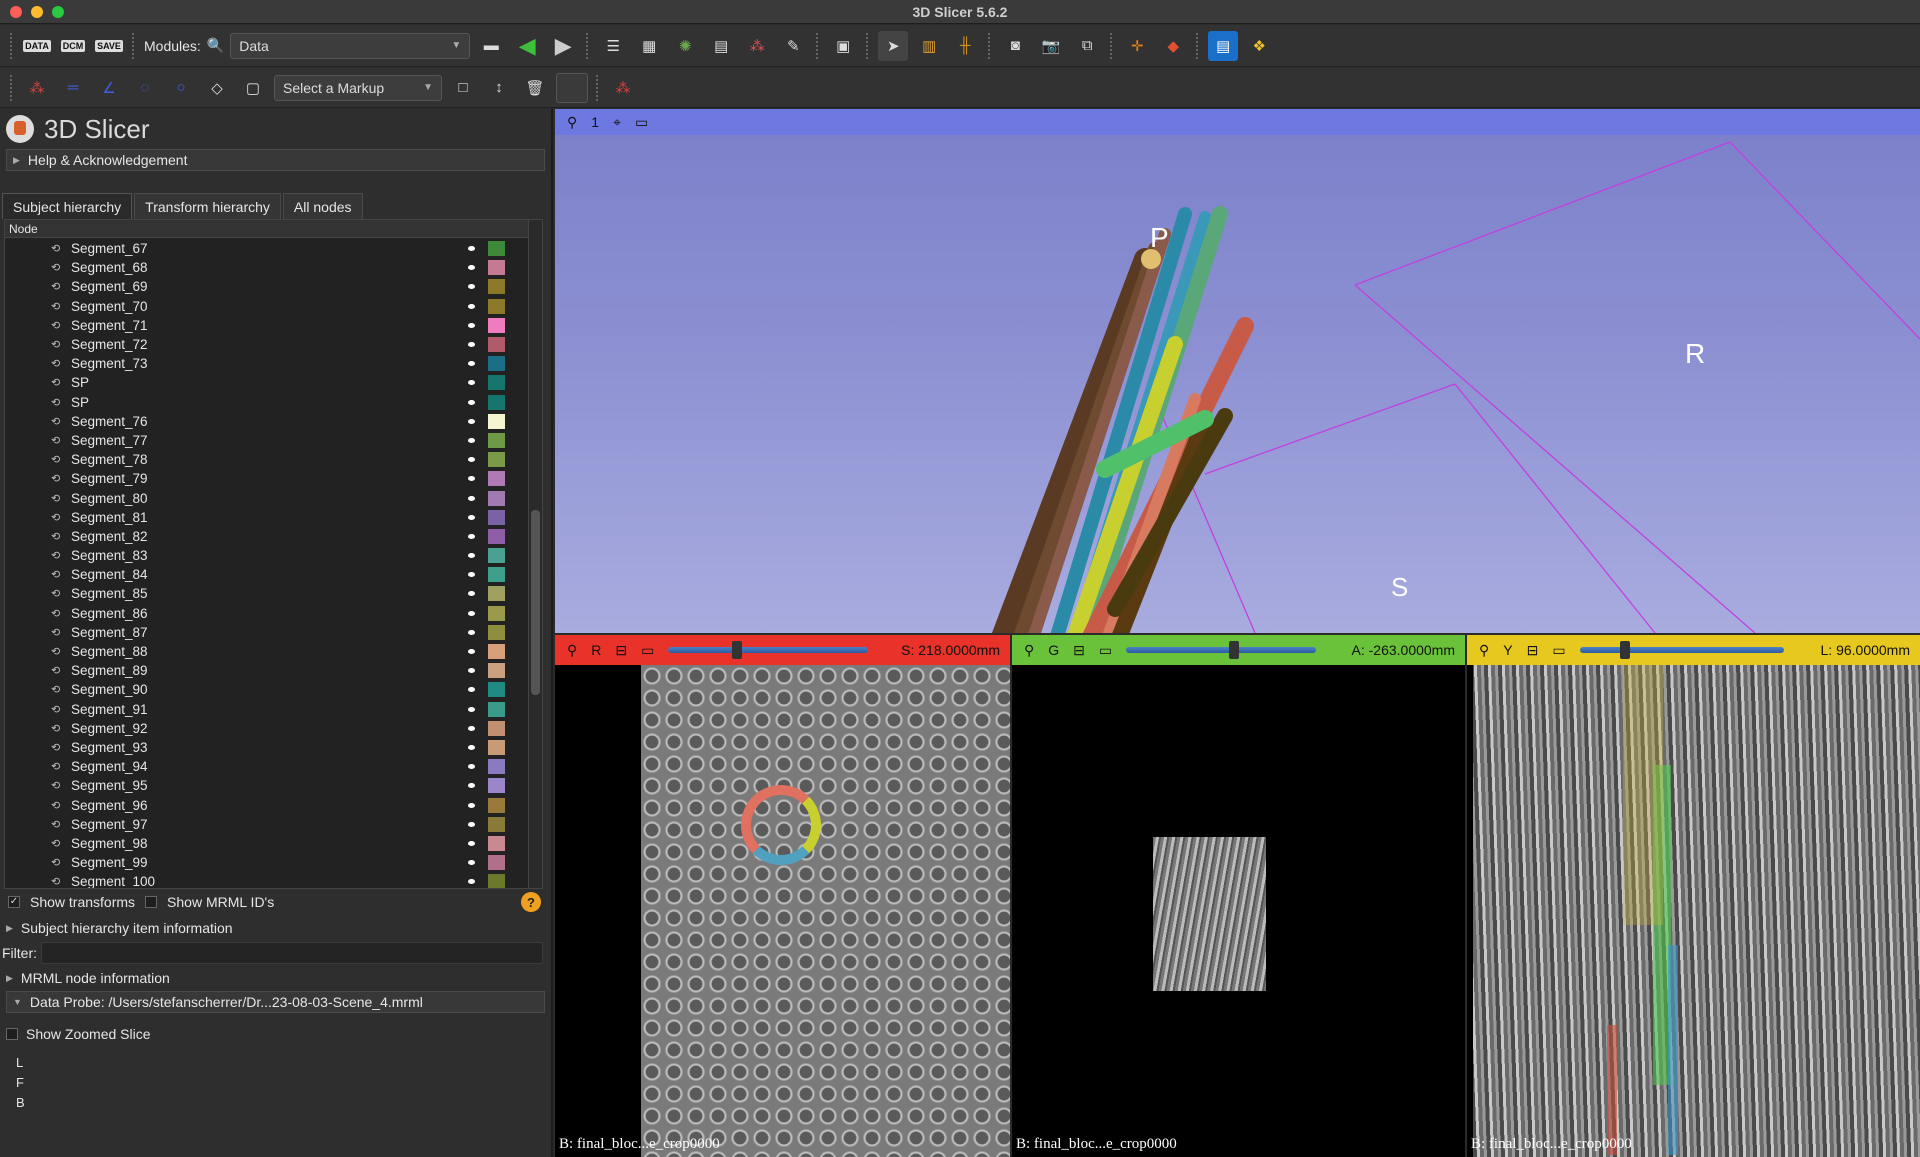 The image size is (1920, 1157). Describe the element at coordinates (266, 880) in the screenshot. I see `tree-row: ⟲ Segment_100` at that location.